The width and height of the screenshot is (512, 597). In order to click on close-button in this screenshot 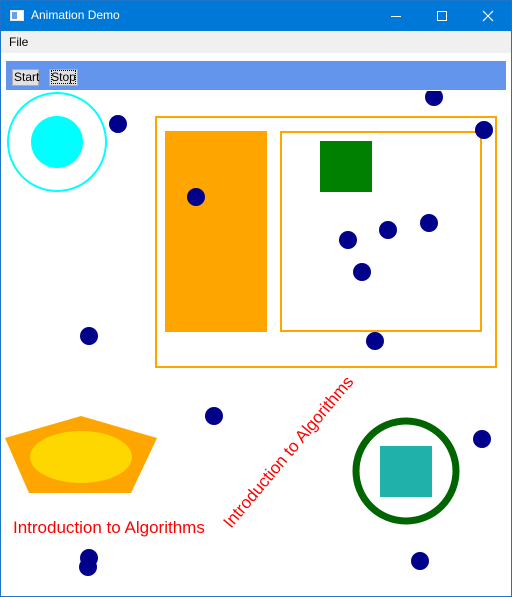, I will do `click(488, 16)`.